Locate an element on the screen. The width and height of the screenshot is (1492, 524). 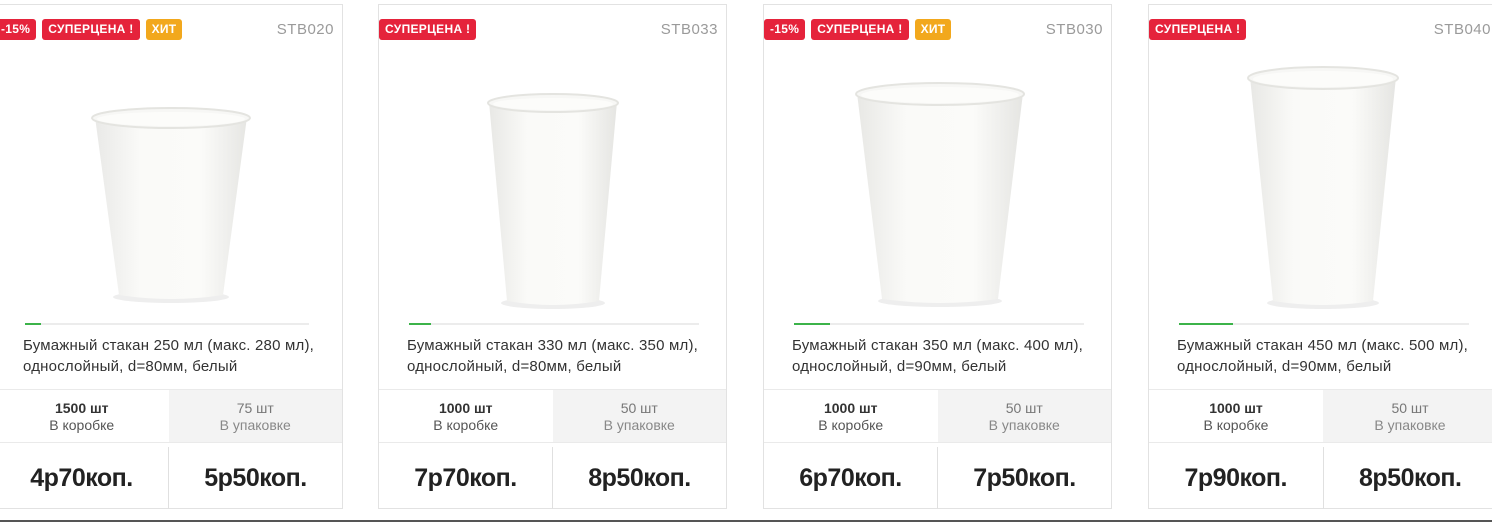
box-qty-value: 1500 шт is located at coordinates (81, 408).